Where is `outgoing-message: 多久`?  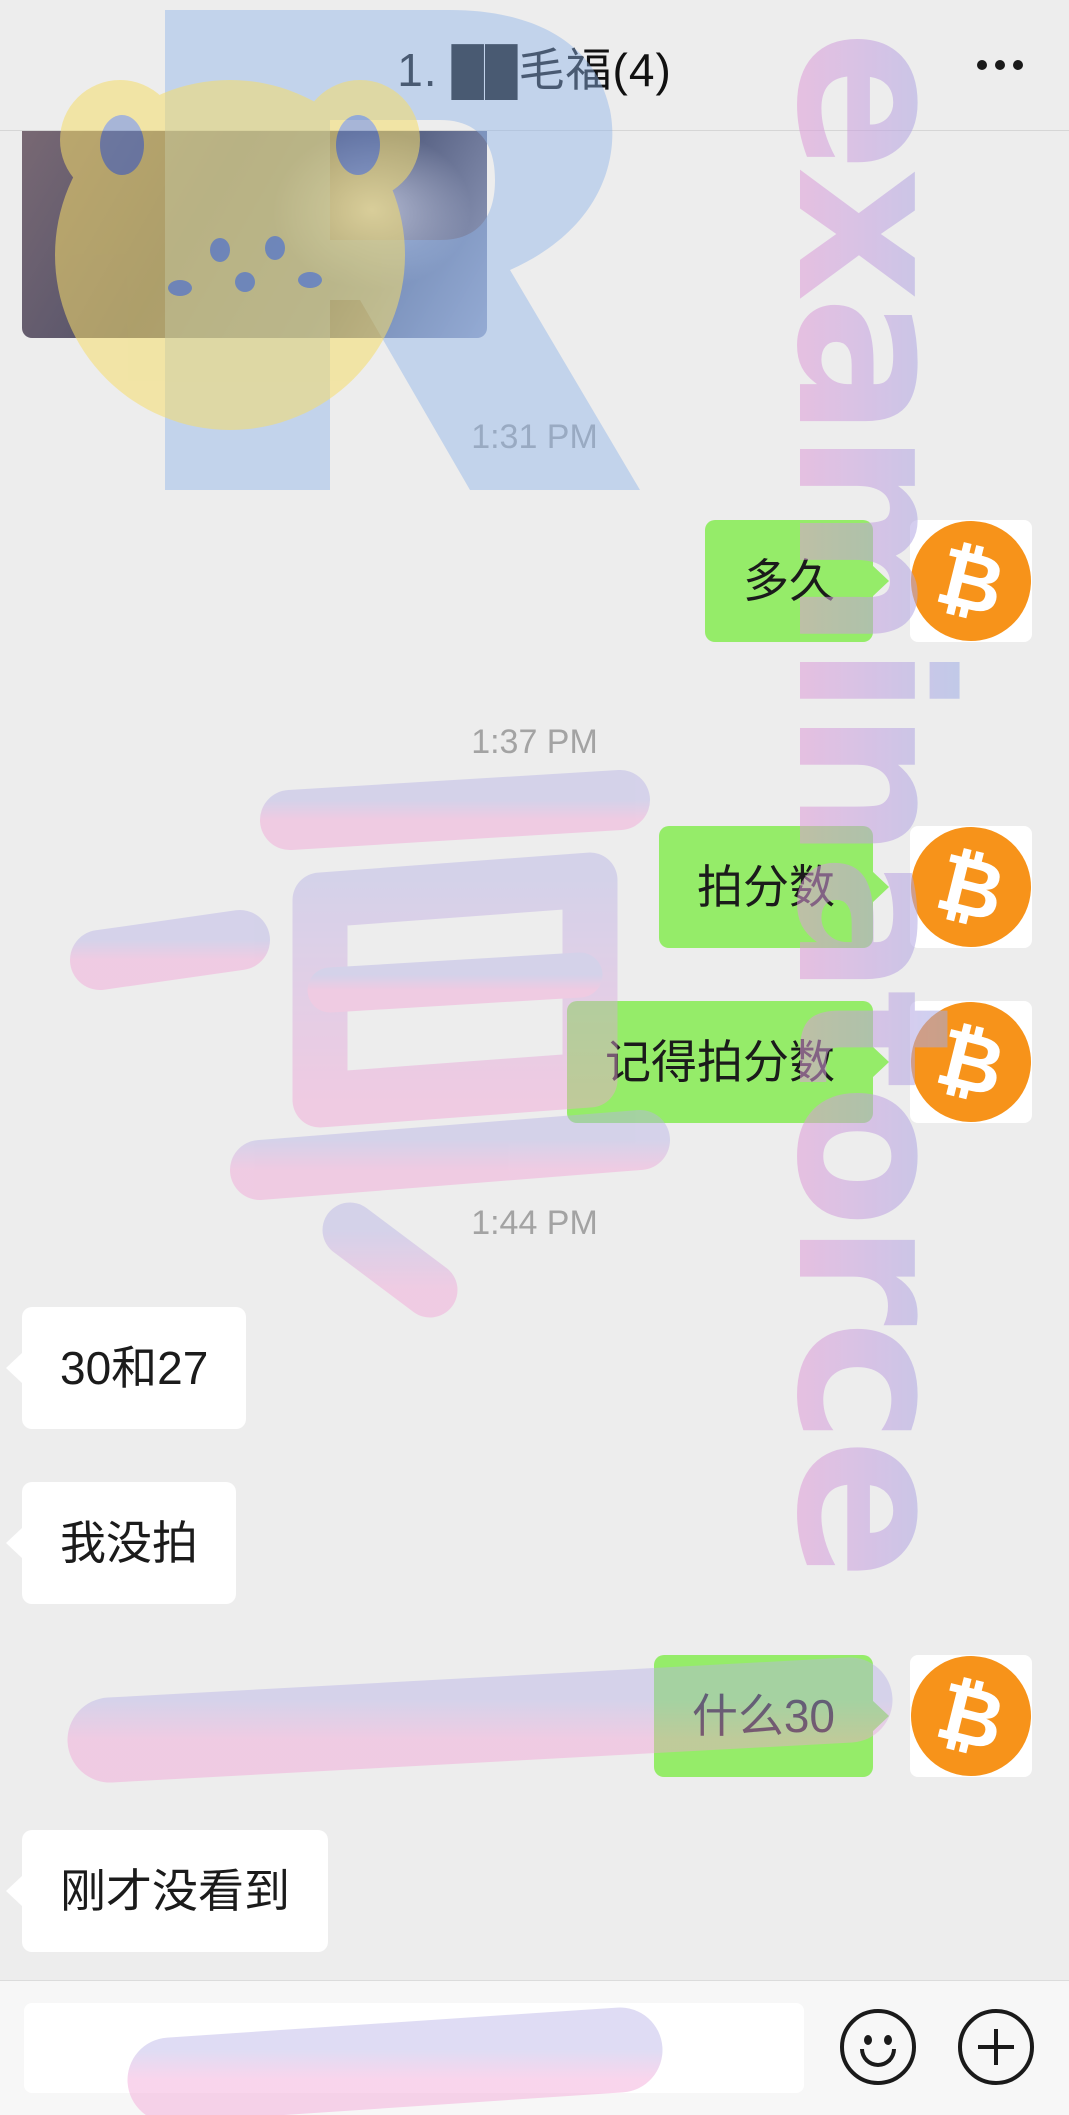 outgoing-message: 多久 is located at coordinates (797, 581).